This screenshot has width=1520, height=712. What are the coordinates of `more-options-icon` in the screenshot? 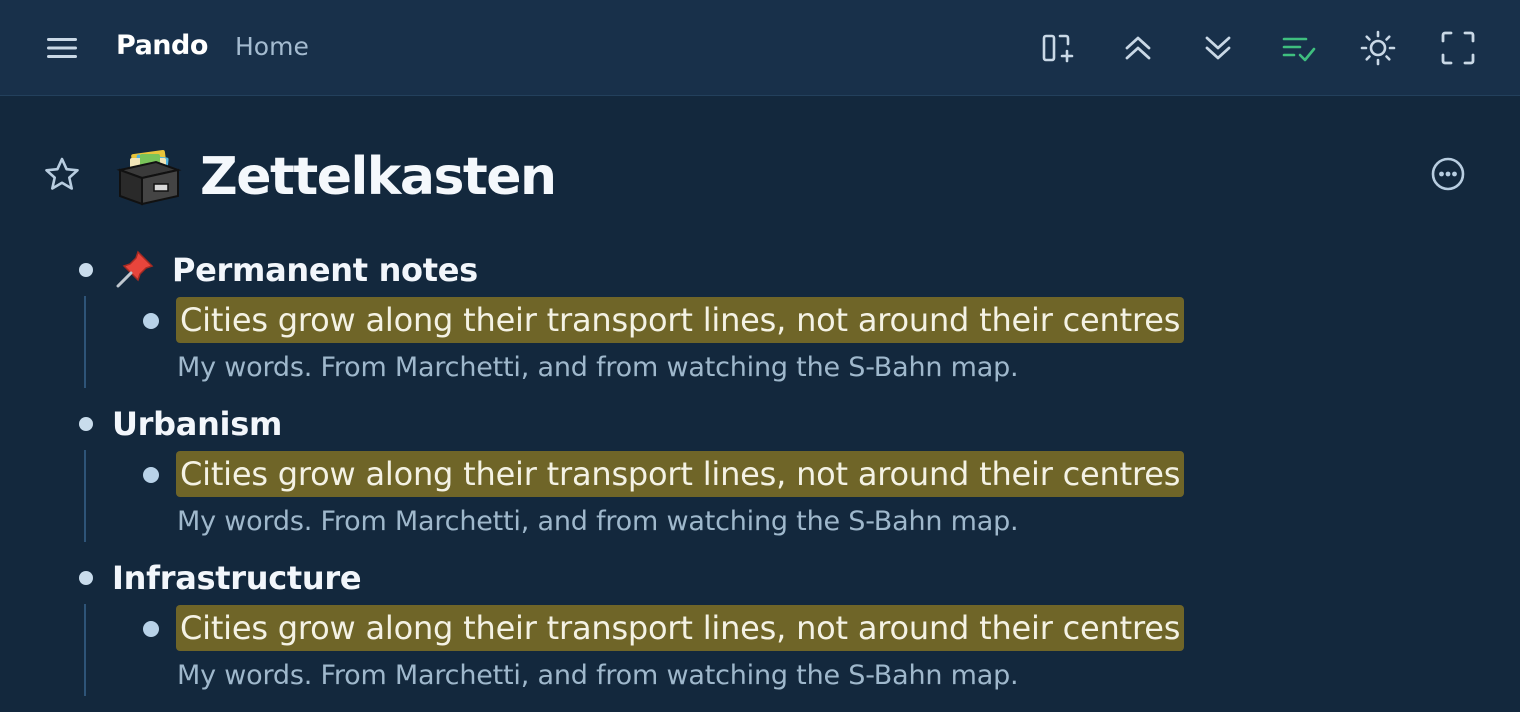 It's located at (1448, 174).